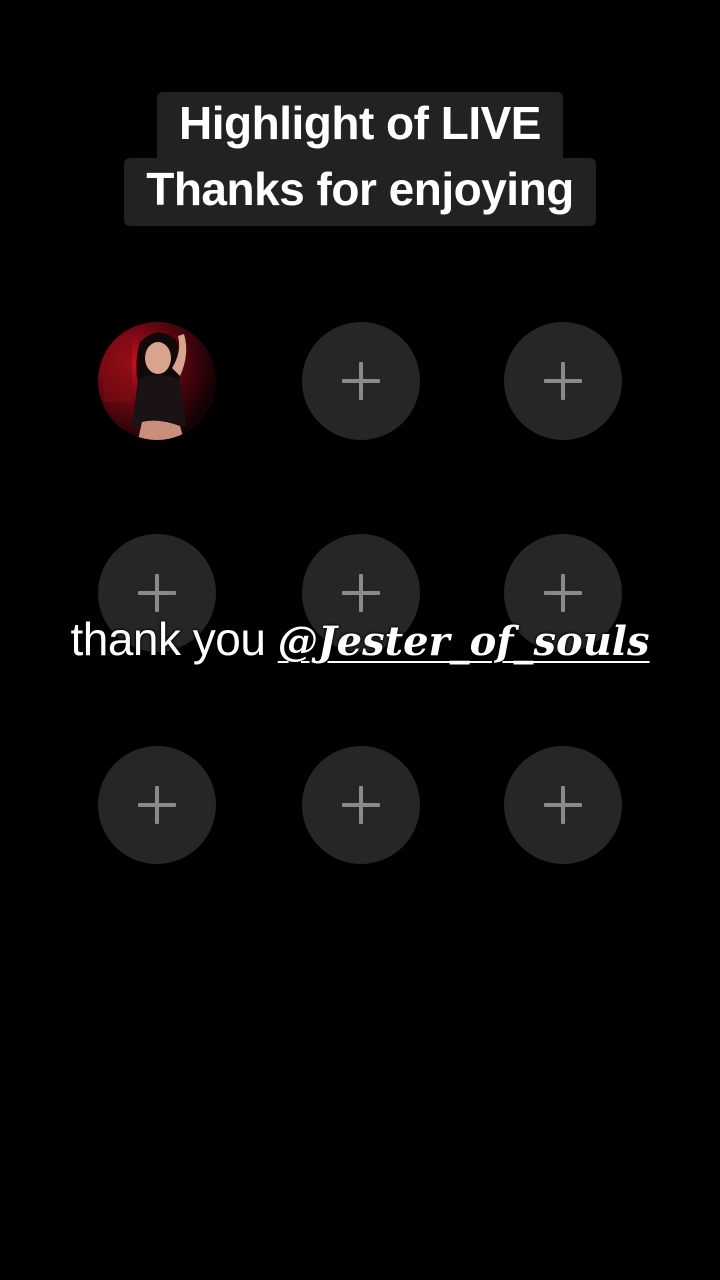 The height and width of the screenshot is (1280, 720). I want to click on gifter-avatar, so click(157, 381).